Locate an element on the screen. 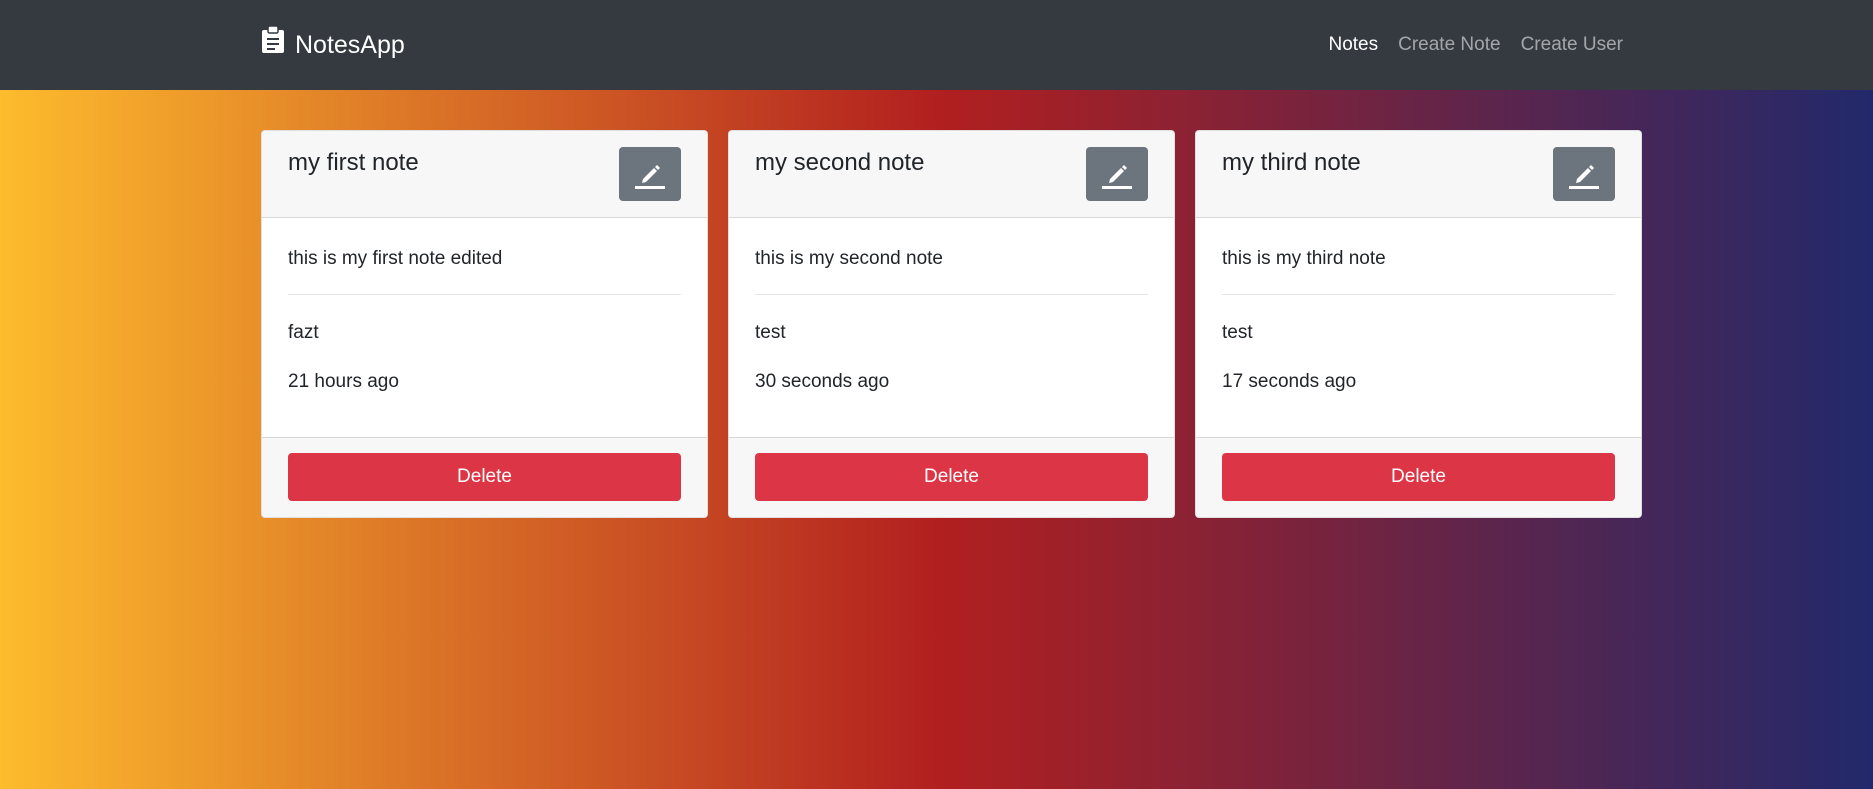 This screenshot has height=789, width=1873. note-card-header: my second note is located at coordinates (951, 174).